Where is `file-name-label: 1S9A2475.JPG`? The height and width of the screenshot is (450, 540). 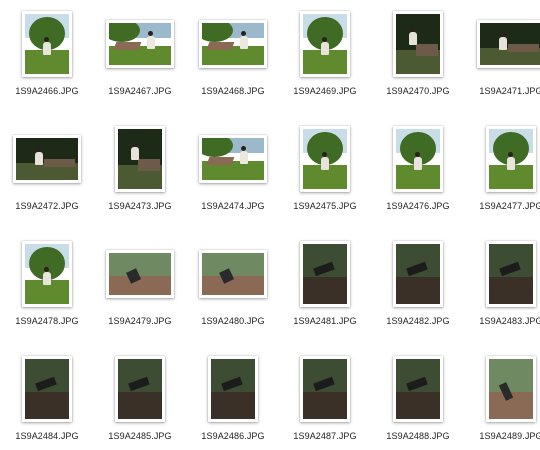 file-name-label: 1S9A2475.JPG is located at coordinates (325, 206).